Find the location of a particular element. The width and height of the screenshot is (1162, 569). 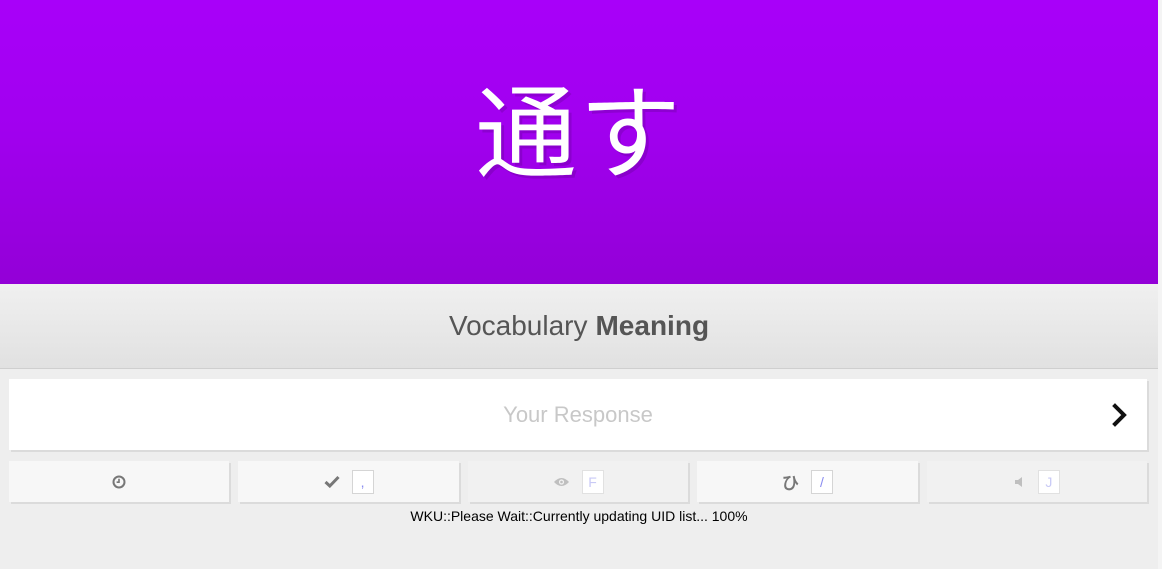

chevron-right-icon is located at coordinates (1119, 415).